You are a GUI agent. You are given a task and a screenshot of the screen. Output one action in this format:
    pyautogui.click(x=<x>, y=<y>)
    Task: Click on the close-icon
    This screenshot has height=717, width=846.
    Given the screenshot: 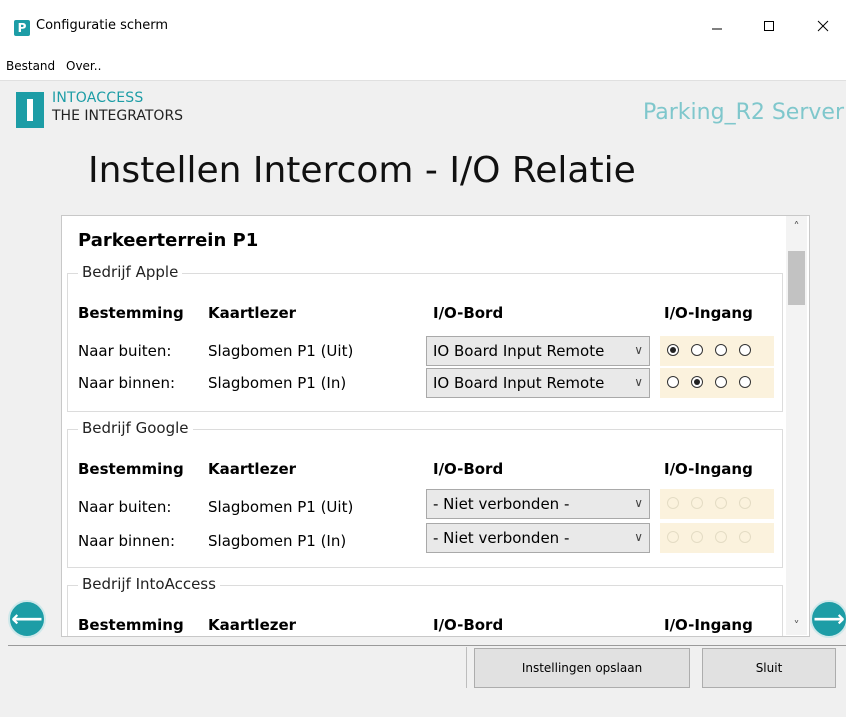 What is the action you would take?
    pyautogui.click(x=823, y=26)
    